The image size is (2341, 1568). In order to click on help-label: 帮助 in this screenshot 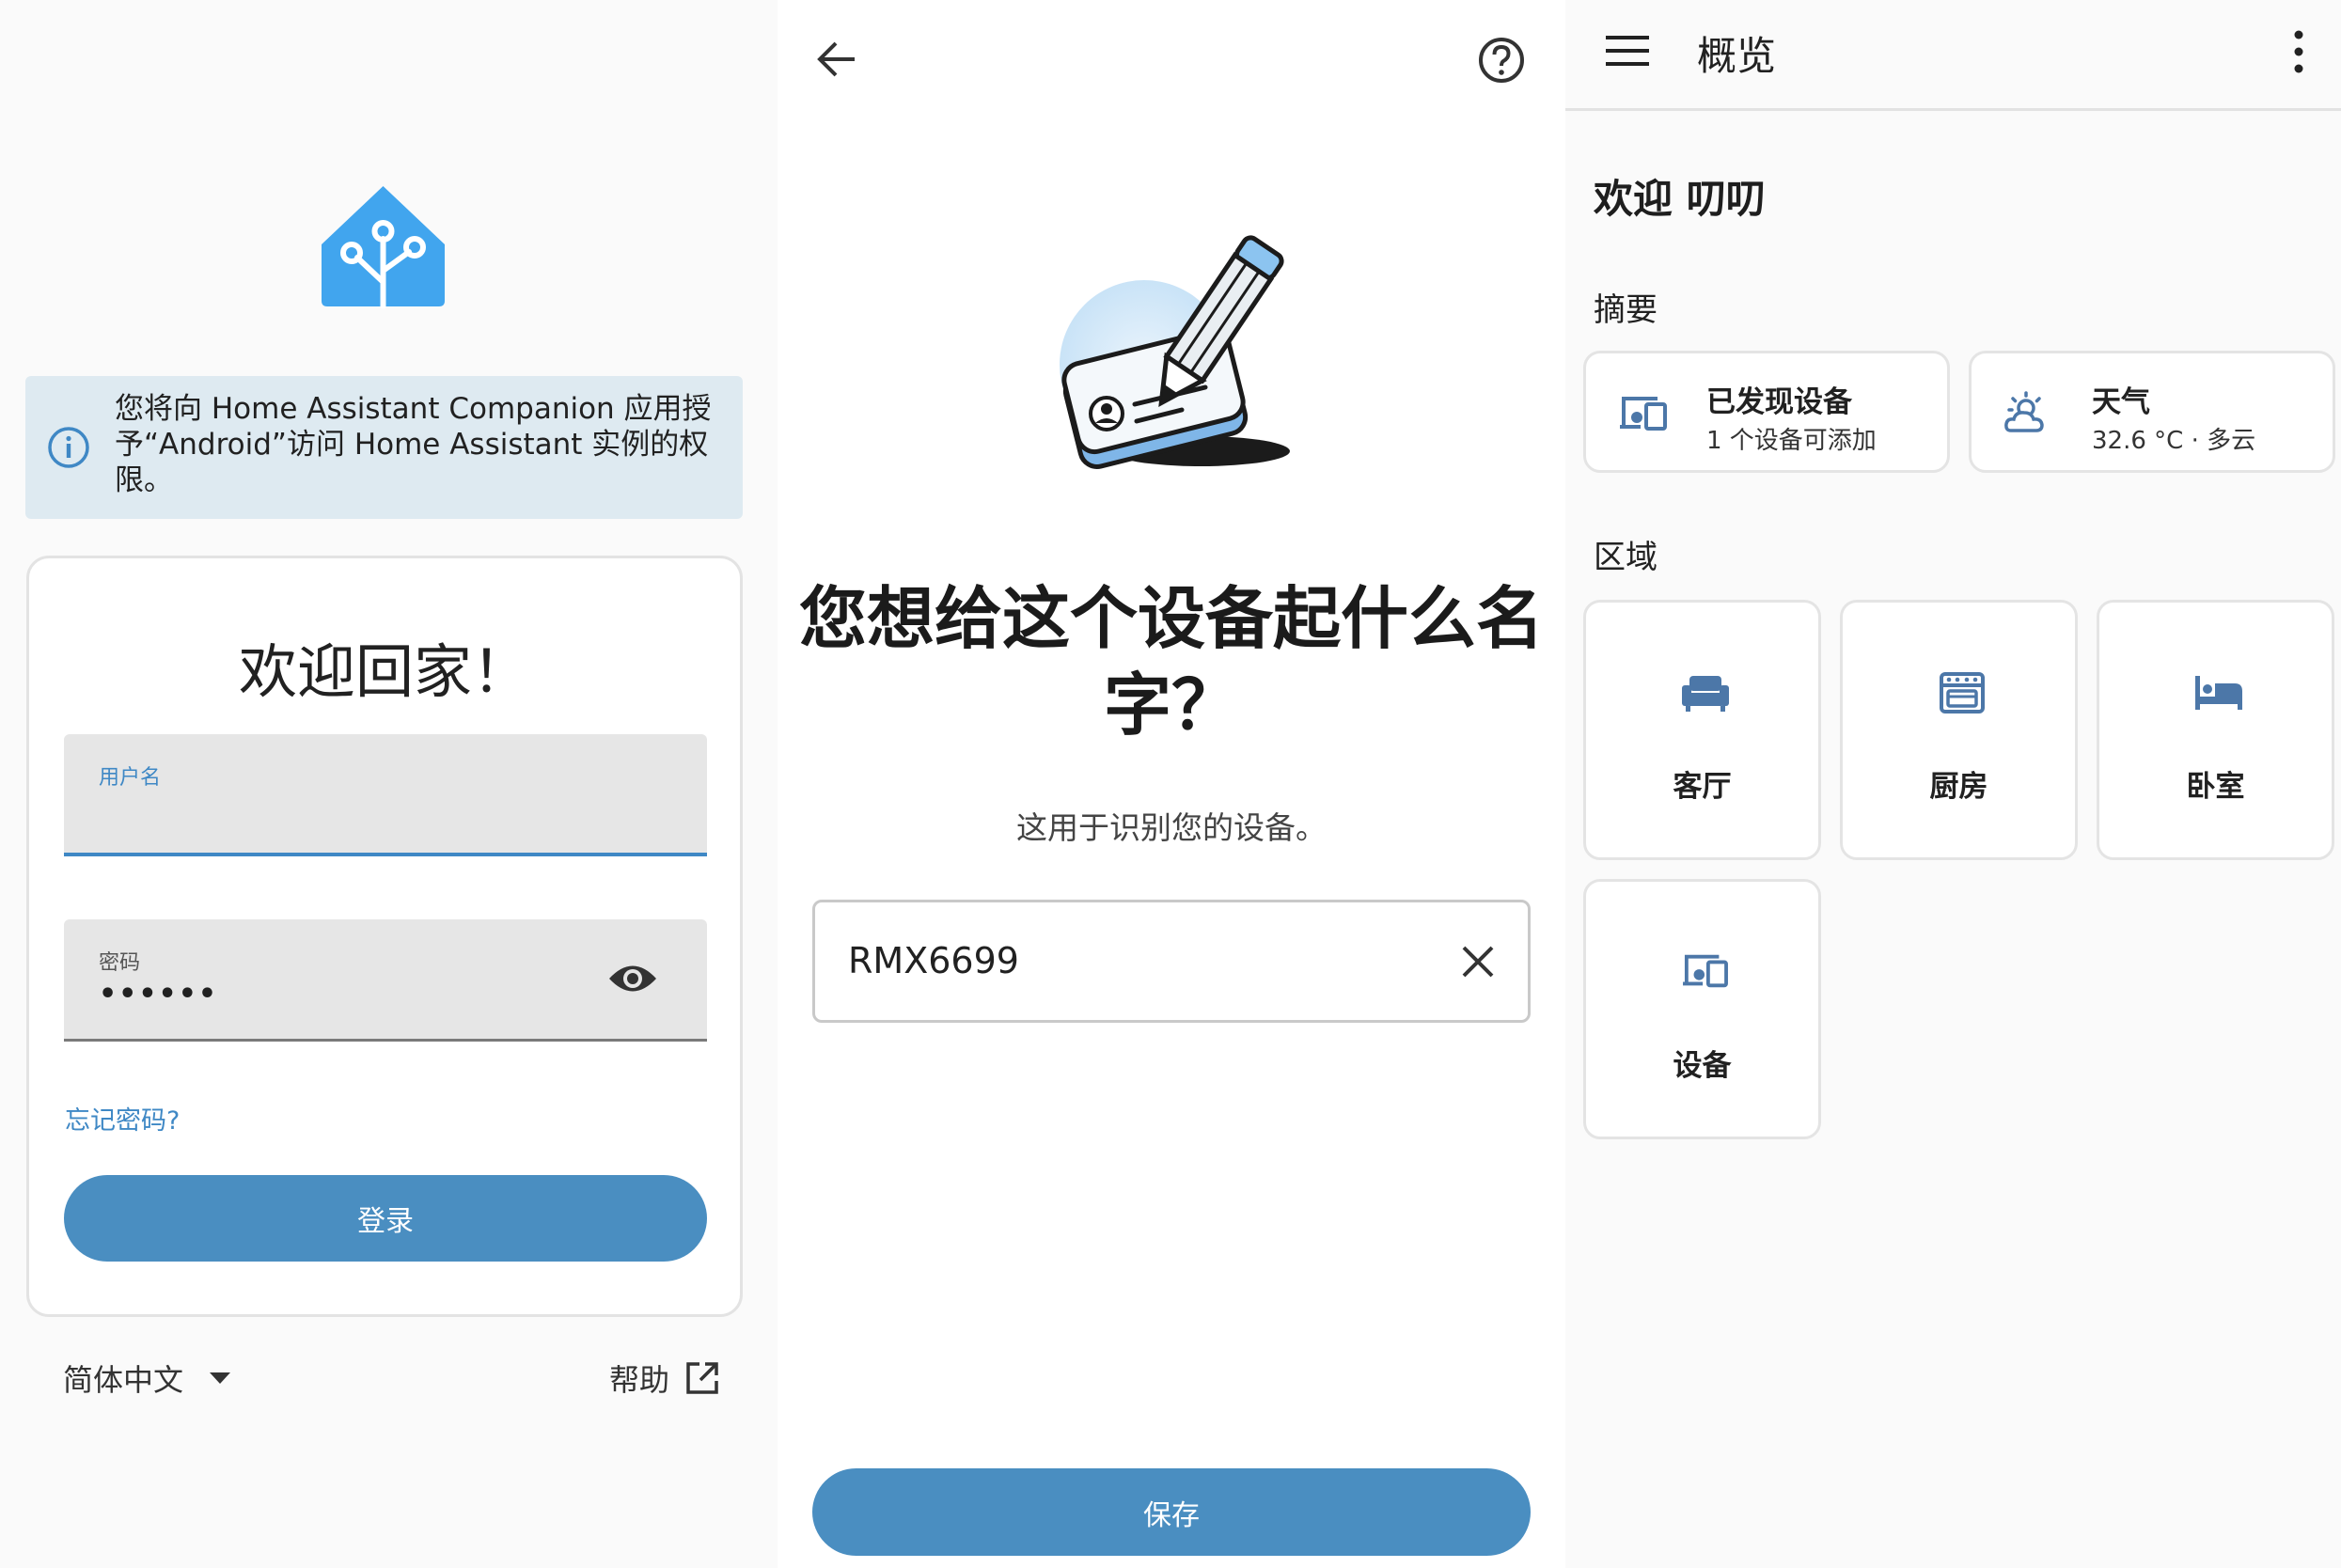, I will do `click(639, 1380)`.